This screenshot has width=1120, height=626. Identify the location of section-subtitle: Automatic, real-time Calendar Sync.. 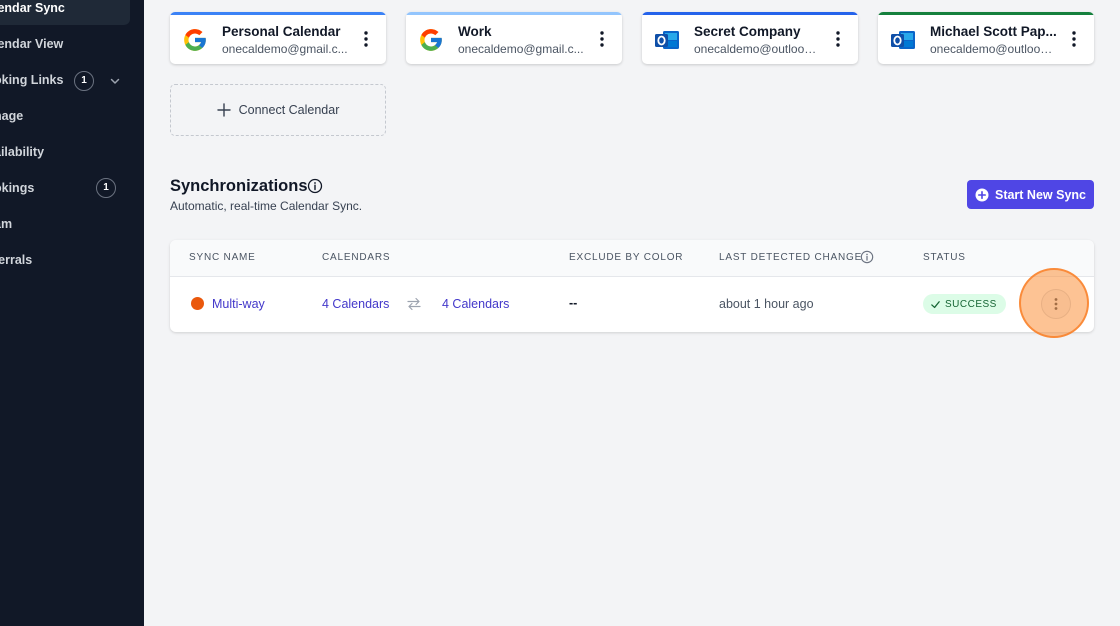
(266, 206).